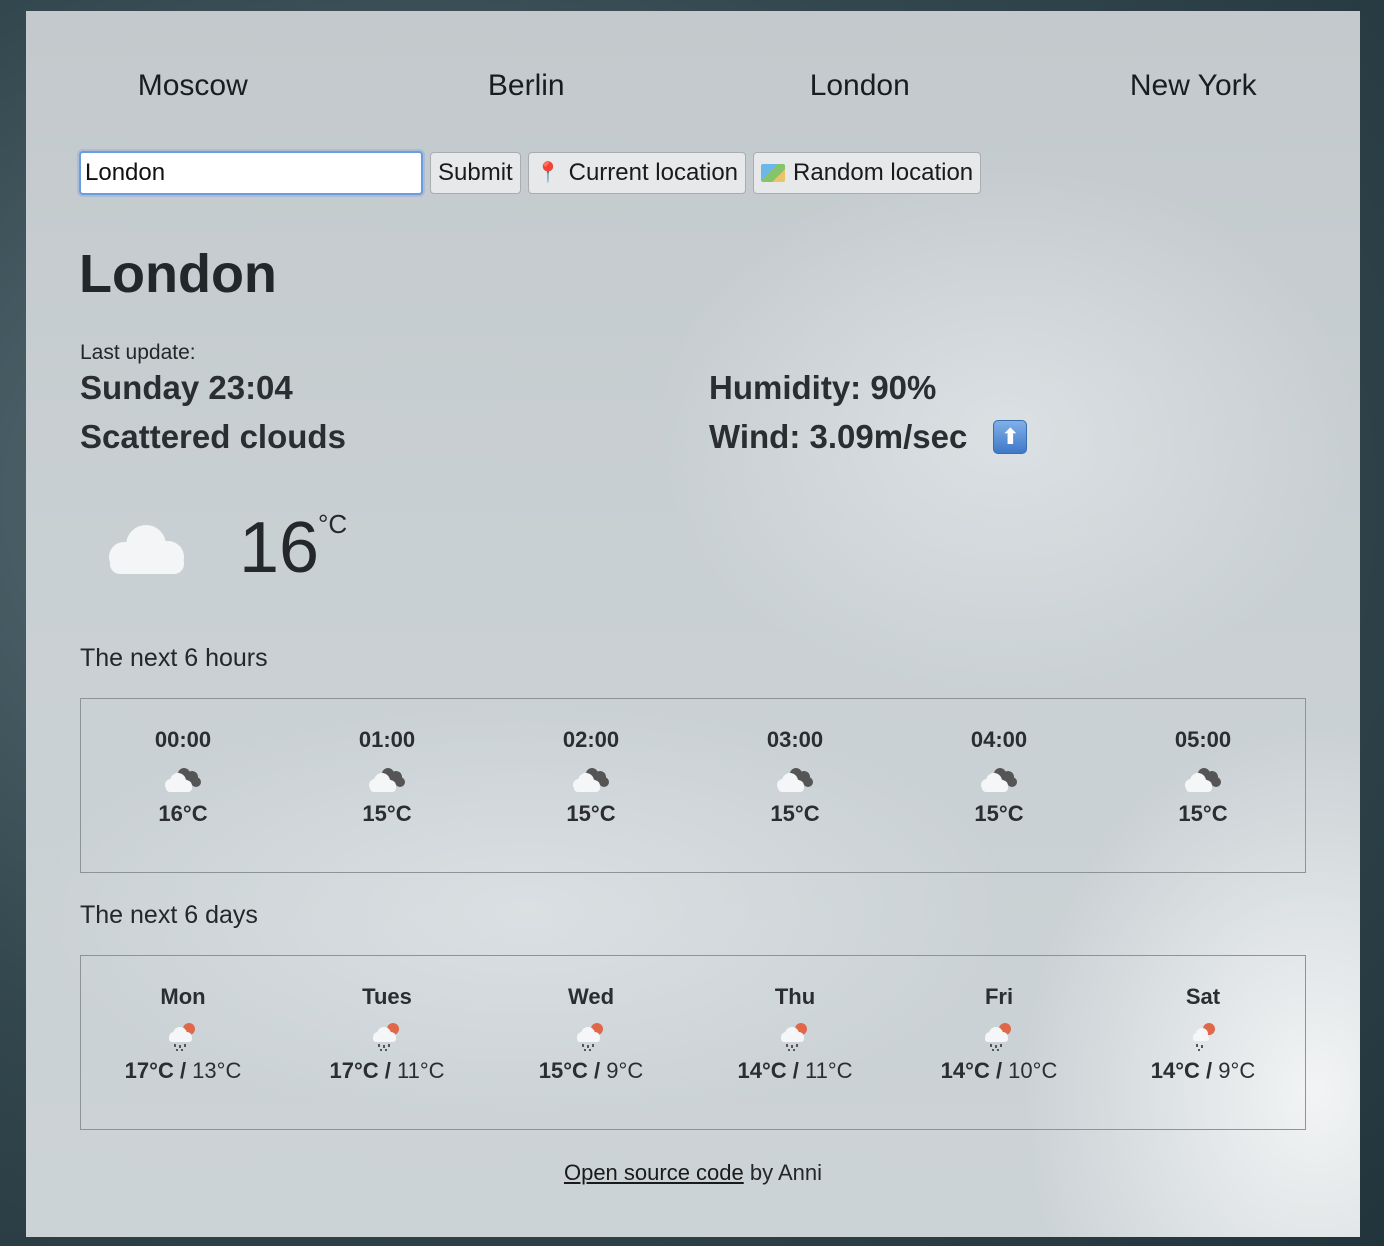 This screenshot has height=1246, width=1384. Describe the element at coordinates (183, 996) in the screenshot. I see `day-name: Mon` at that location.